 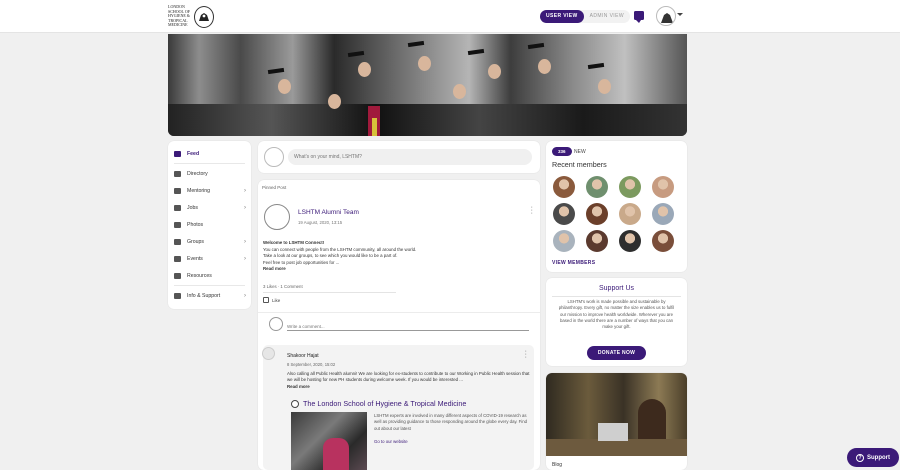 I want to click on commenter-avatar, so click(x=276, y=324).